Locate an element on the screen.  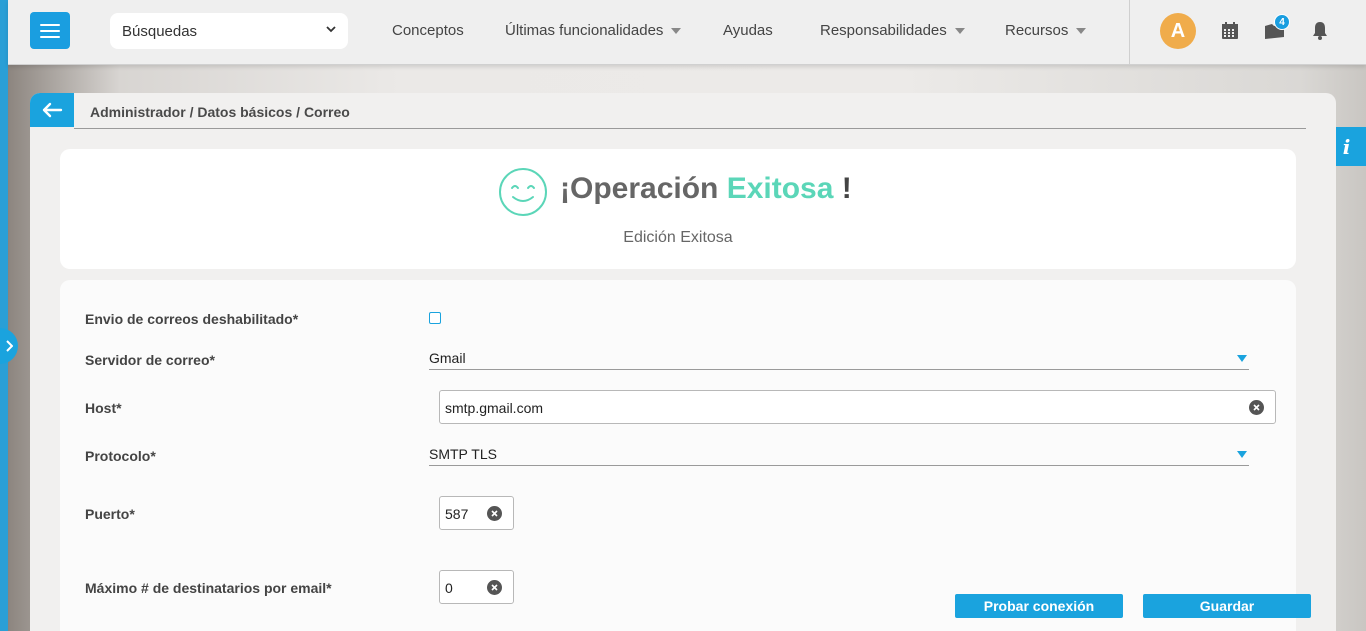
max-recipients-input: 0 is located at coordinates (476, 587).